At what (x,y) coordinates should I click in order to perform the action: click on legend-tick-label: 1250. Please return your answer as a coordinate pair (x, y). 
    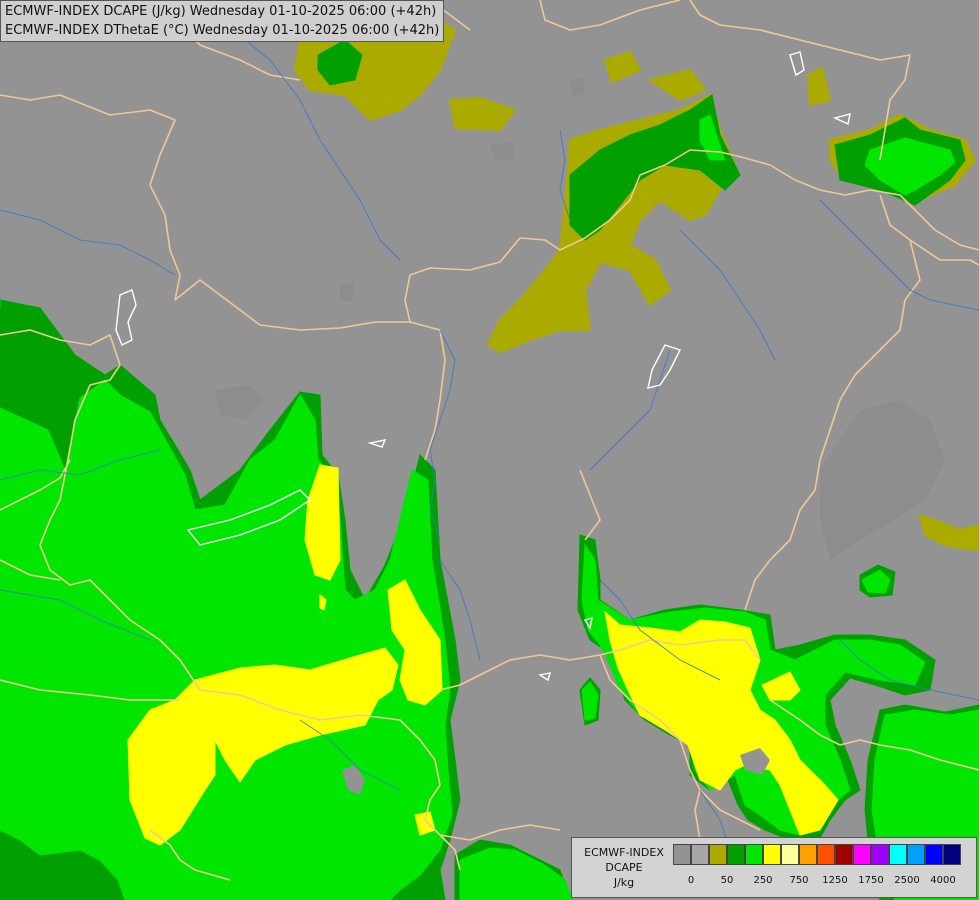
    Looking at the image, I should click on (835, 880).